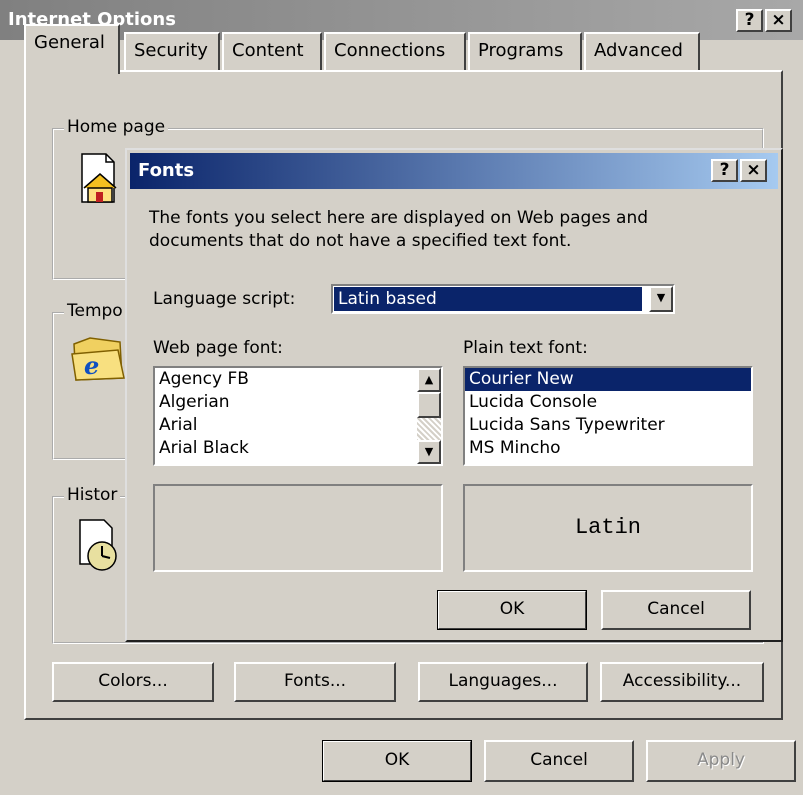 The image size is (803, 795). I want to click on language-script-select: Latin based ▼, so click(503, 299).